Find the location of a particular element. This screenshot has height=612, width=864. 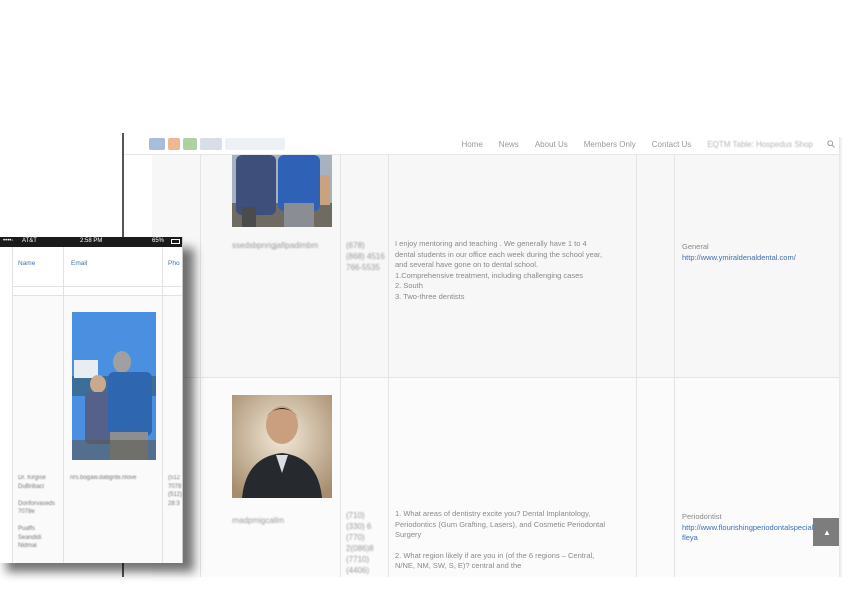

member-website-1: http://www.ymiraldenaldental.com/ is located at coordinates (739, 258).